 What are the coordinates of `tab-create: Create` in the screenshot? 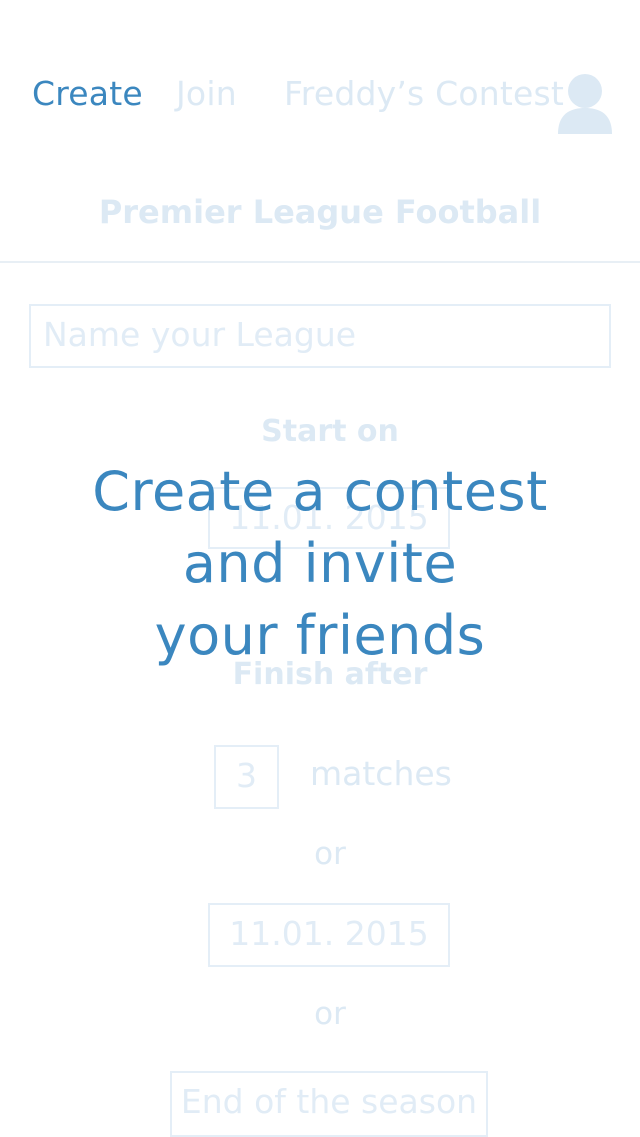 It's located at (87, 93).